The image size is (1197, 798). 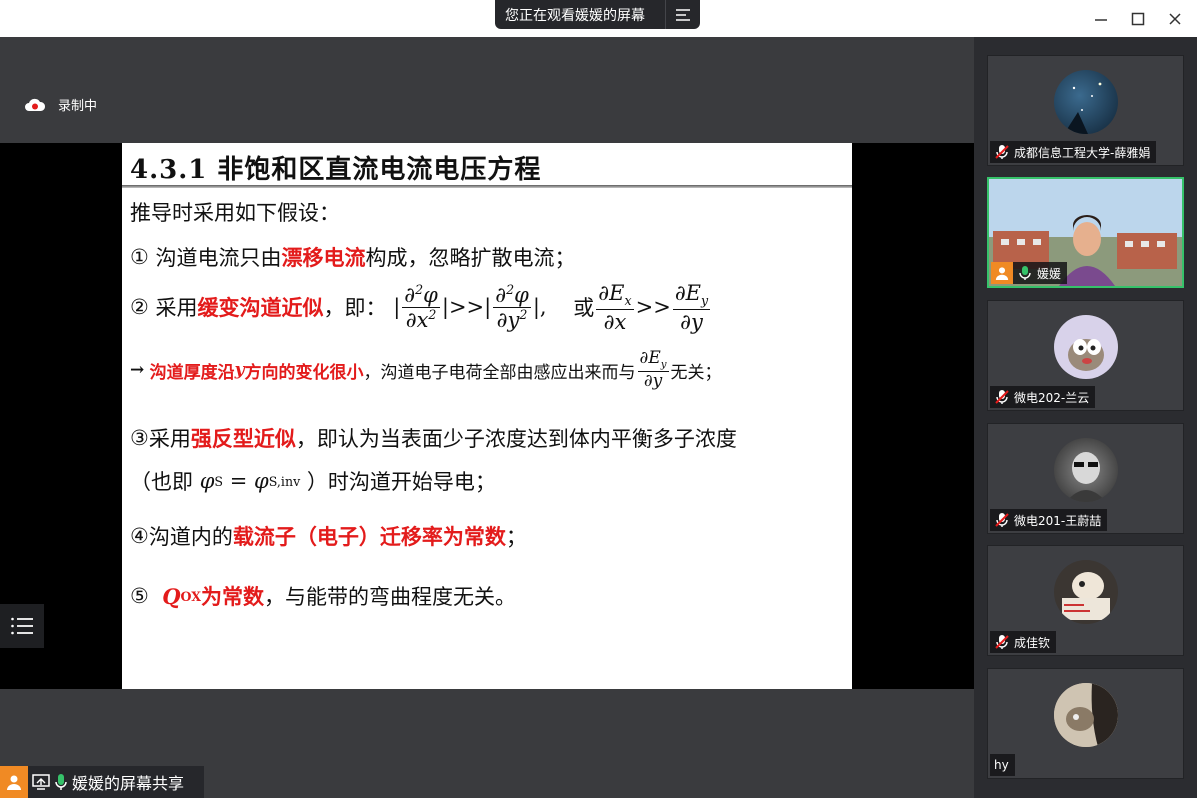 I want to click on participant-name-tag: 微电202-兰云, so click(x=1043, y=397).